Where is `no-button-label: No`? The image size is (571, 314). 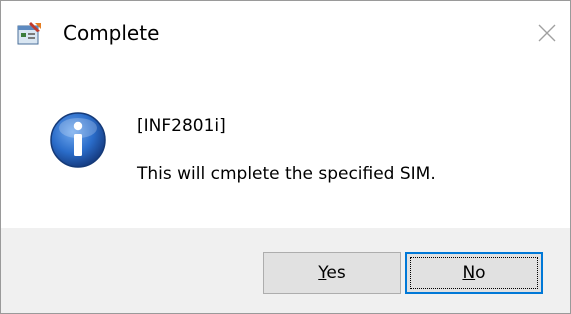
no-button-label: No is located at coordinates (474, 273).